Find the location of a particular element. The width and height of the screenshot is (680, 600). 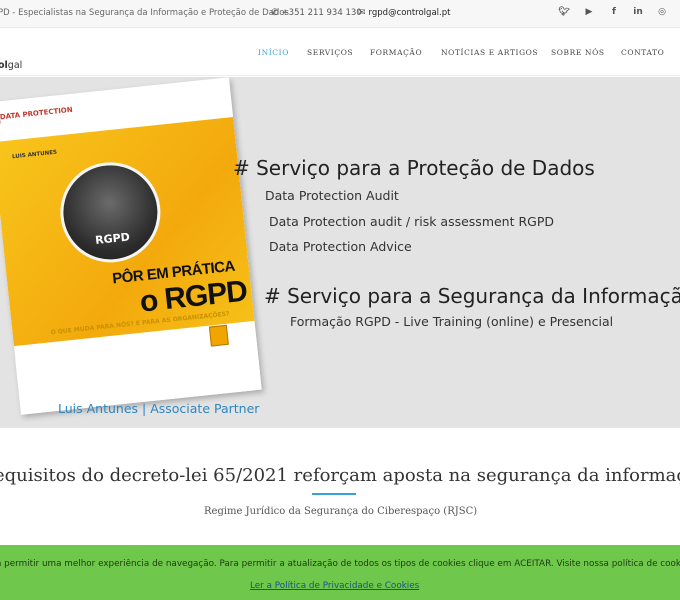

nav-sobre-nos: SOBRE NÓS is located at coordinates (578, 52).